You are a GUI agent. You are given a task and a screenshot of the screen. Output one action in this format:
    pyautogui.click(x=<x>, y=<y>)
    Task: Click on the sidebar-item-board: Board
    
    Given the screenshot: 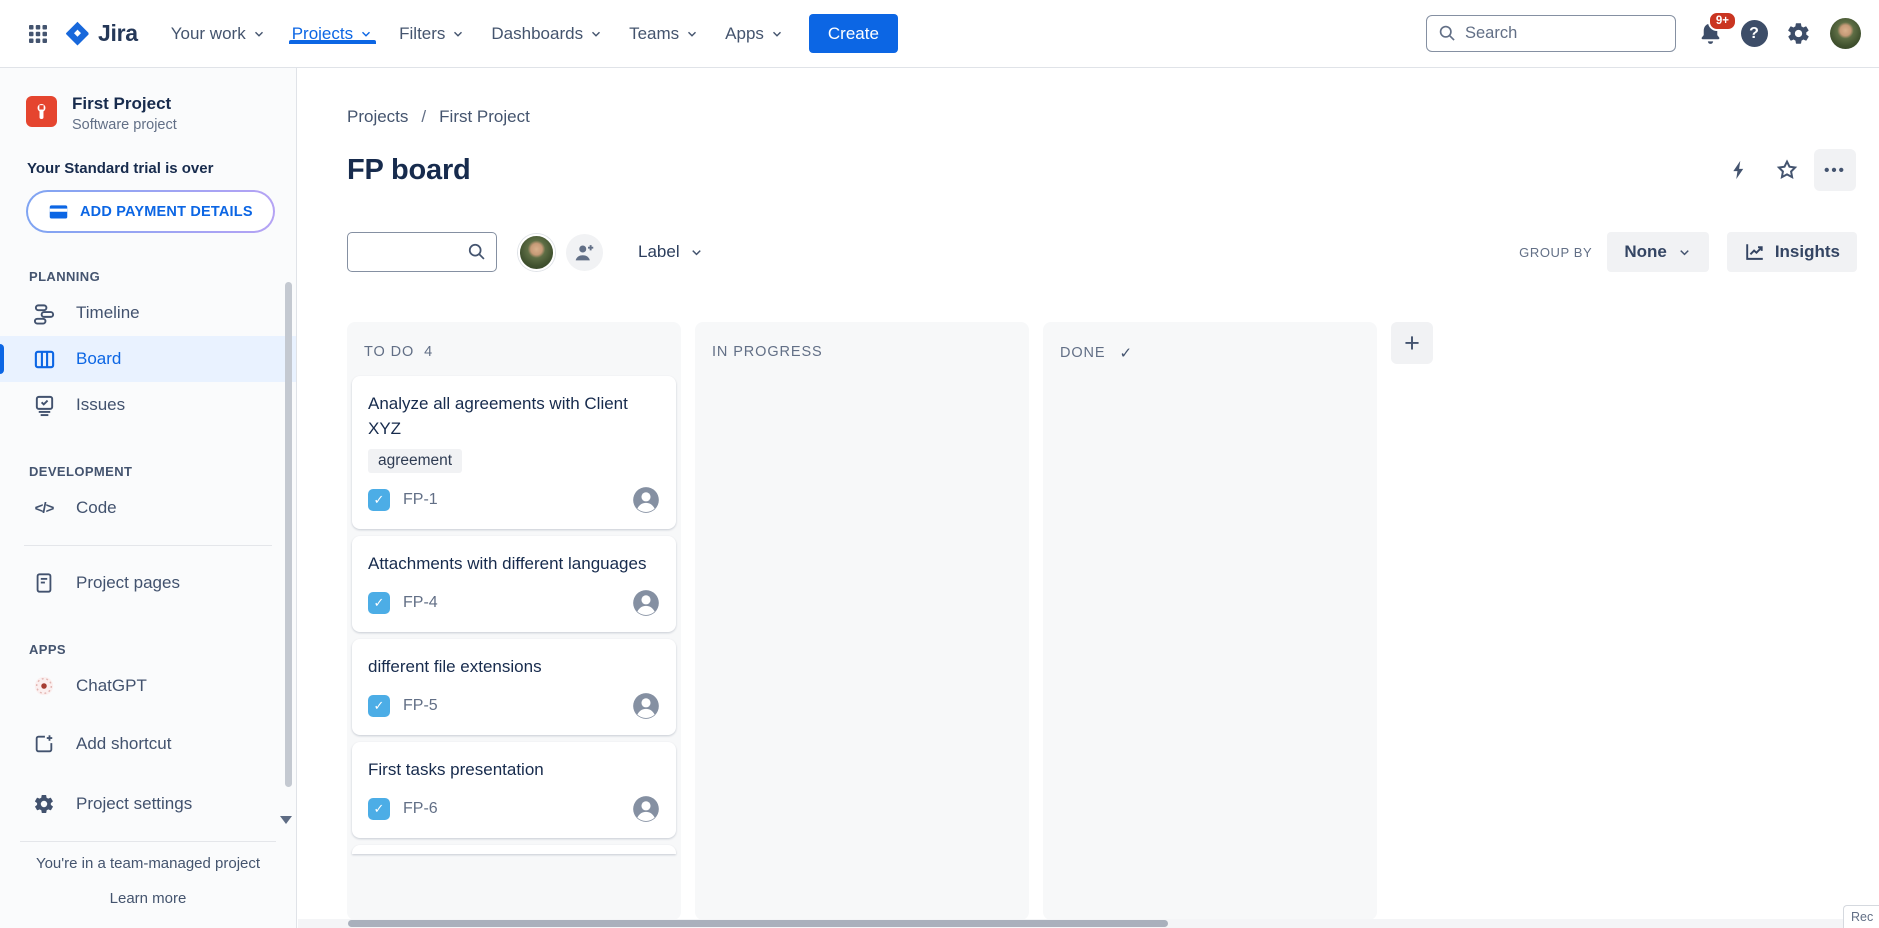 What is the action you would take?
    pyautogui.click(x=148, y=359)
    